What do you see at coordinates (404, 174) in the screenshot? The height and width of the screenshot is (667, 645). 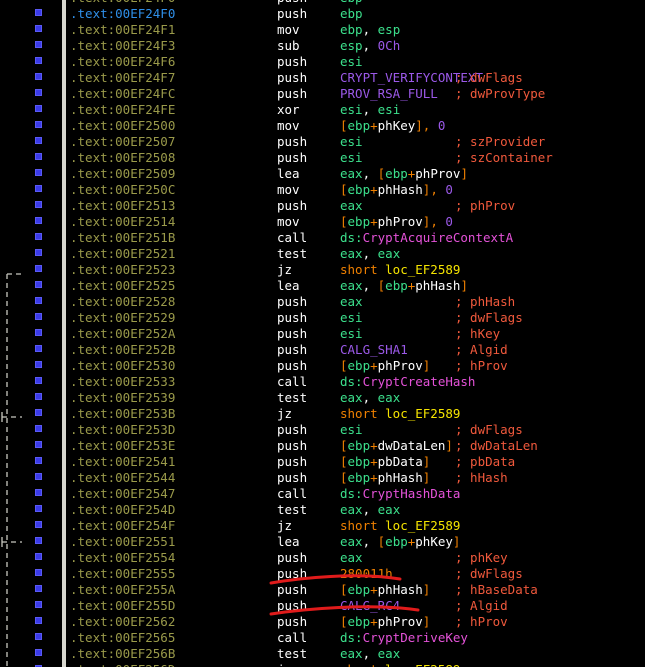 I see `line-operands: eax, [ebp+phProv]` at bounding box center [404, 174].